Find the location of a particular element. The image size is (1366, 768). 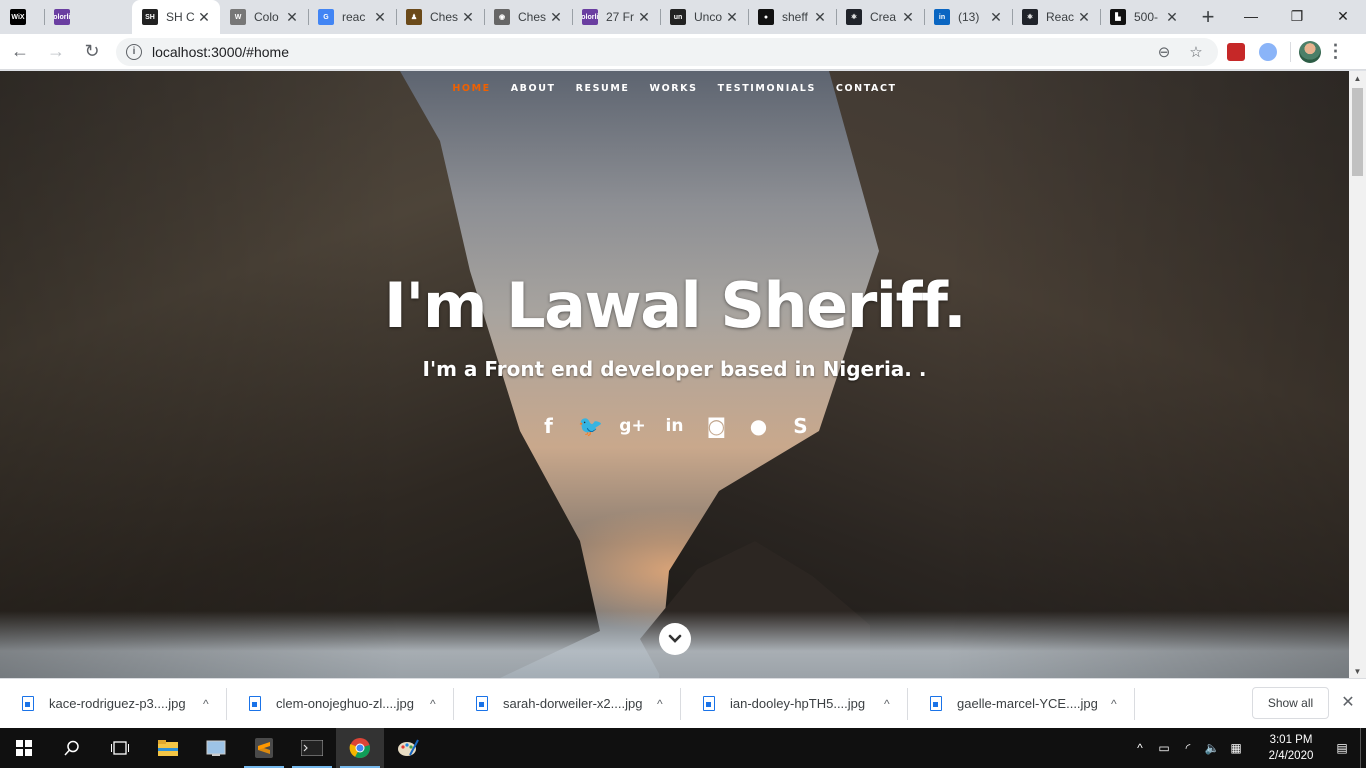

task-view-icon is located at coordinates (120, 748).